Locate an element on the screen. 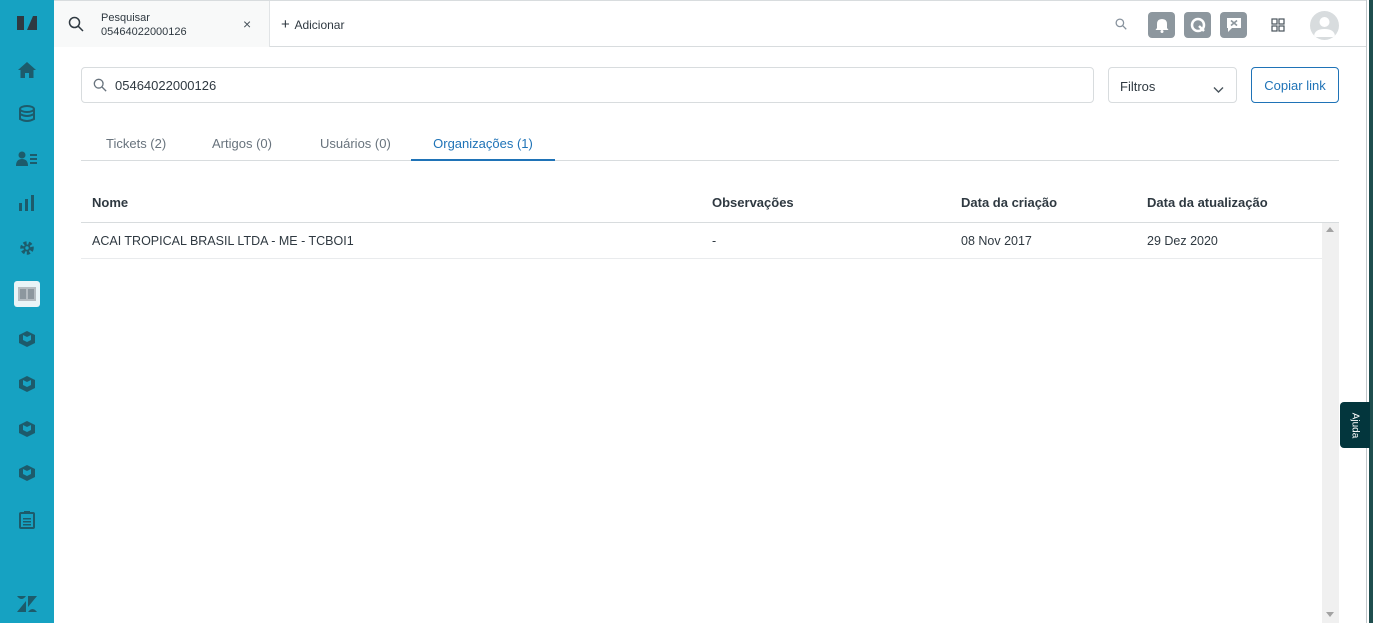 The width and height of the screenshot is (1373, 623). chat-q-icon is located at coordinates (1197, 25).